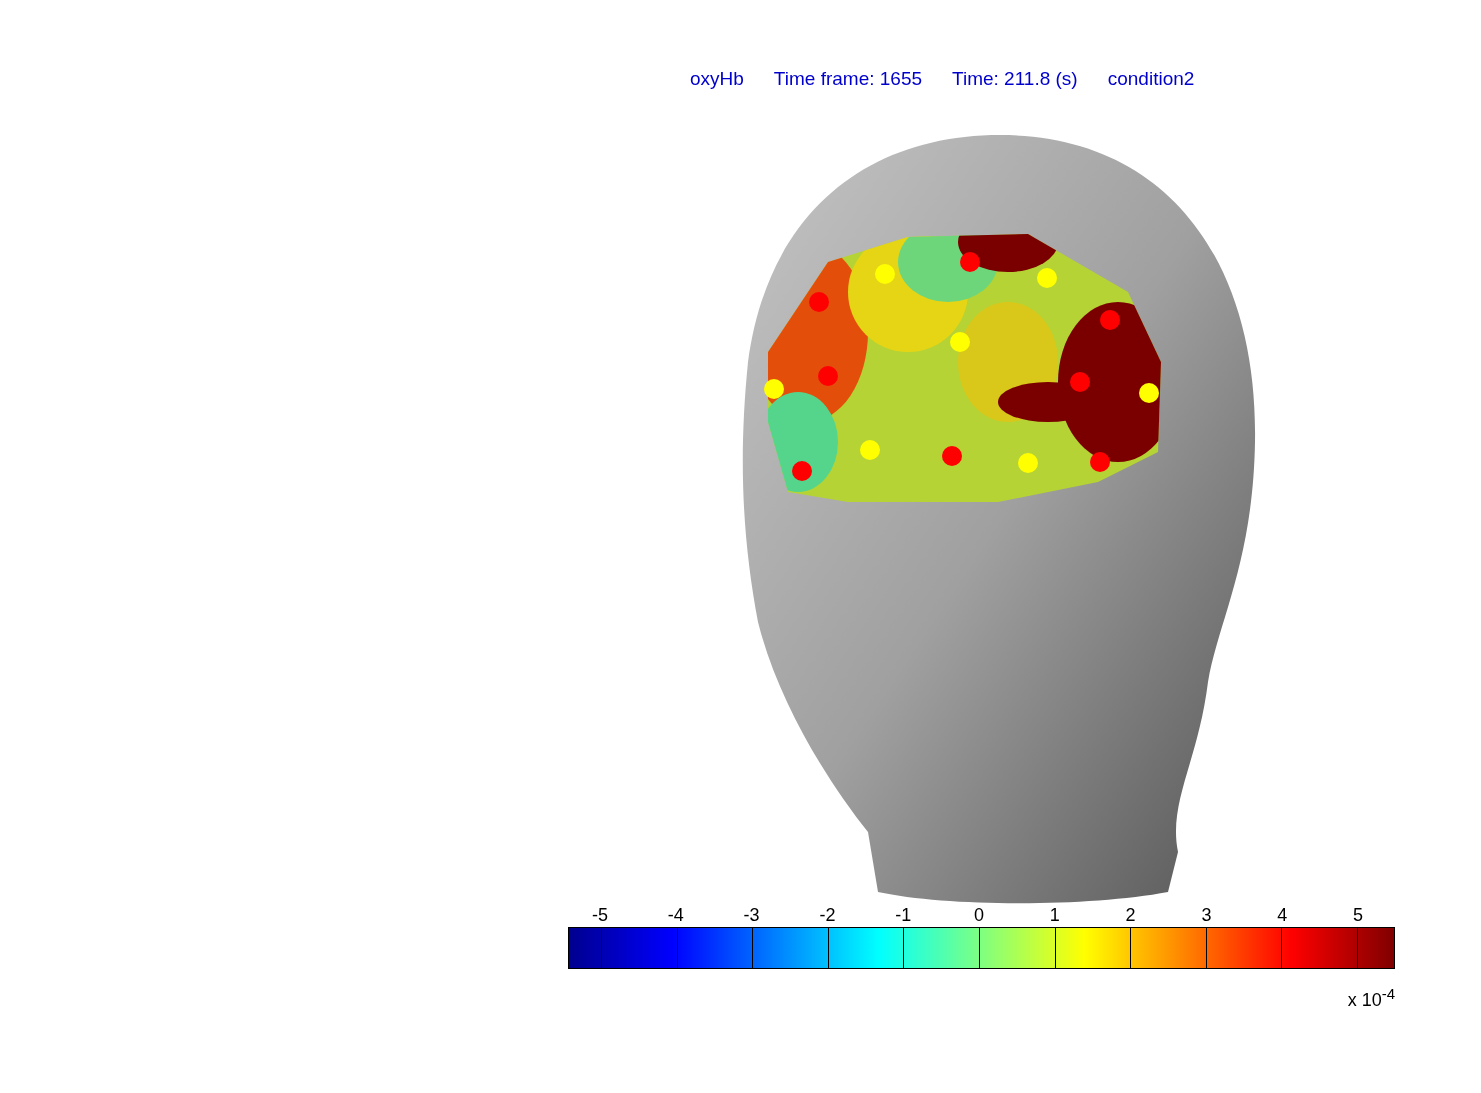 This screenshot has width=1481, height=1093. What do you see at coordinates (600, 915) in the screenshot?
I see `colorbar-tick-label: -5` at bounding box center [600, 915].